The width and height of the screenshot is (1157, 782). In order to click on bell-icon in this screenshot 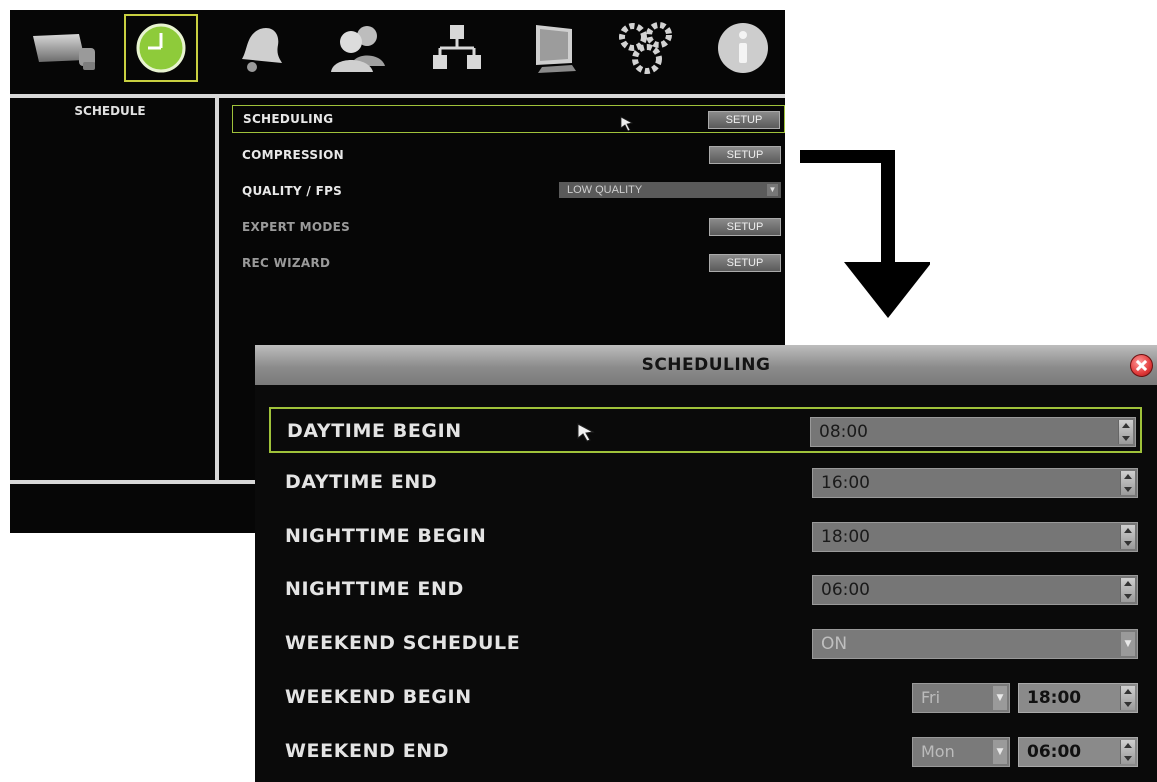, I will do `click(259, 48)`.